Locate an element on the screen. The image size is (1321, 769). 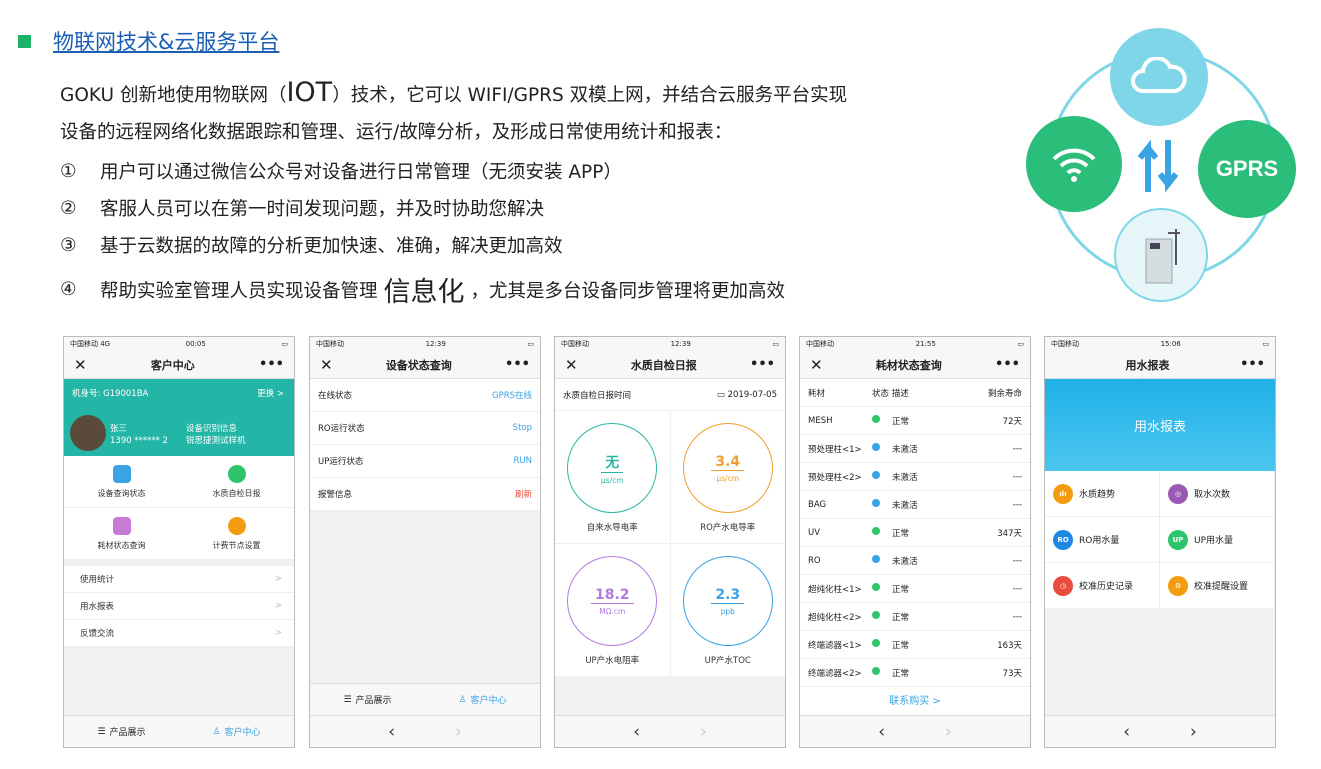
money-bag-icon is located at coordinates (236, 525).